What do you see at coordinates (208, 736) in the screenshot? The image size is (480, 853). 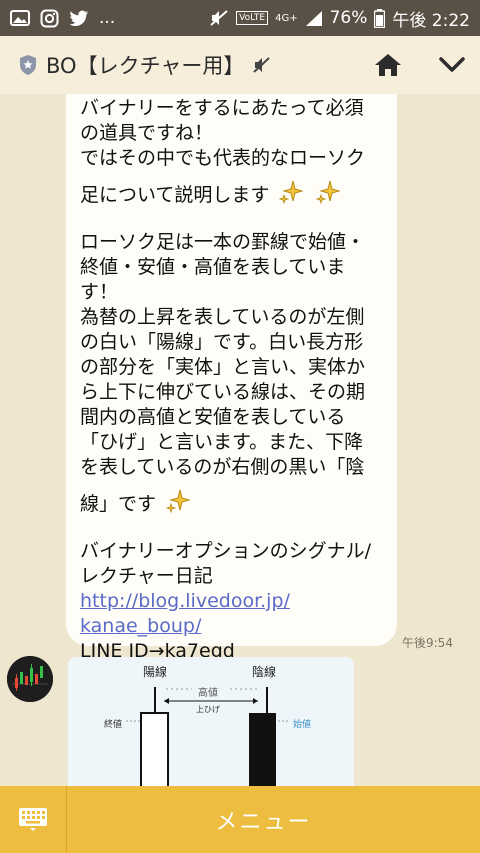 I see `candlestick-diagram` at bounding box center [208, 736].